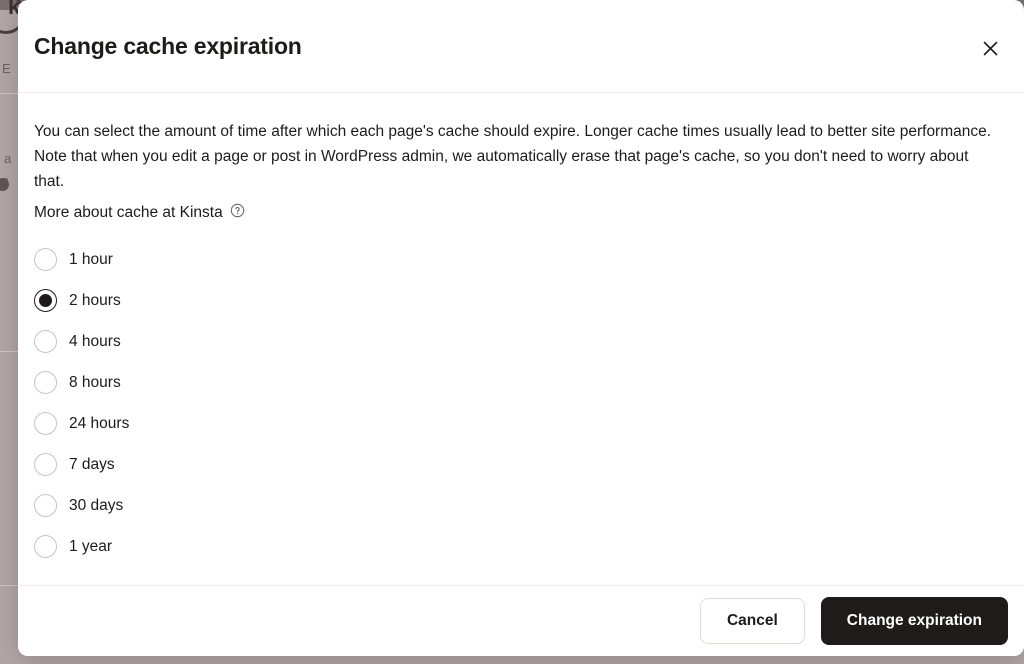 This screenshot has width=1024, height=664. I want to click on radio-option-label: 8 hours, so click(95, 382).